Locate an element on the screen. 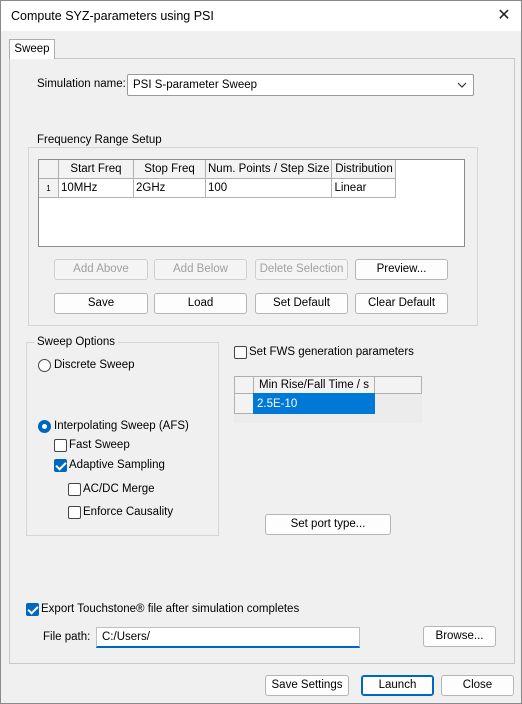 The width and height of the screenshot is (522, 704). close-icon: ✕ is located at coordinates (504, 16).